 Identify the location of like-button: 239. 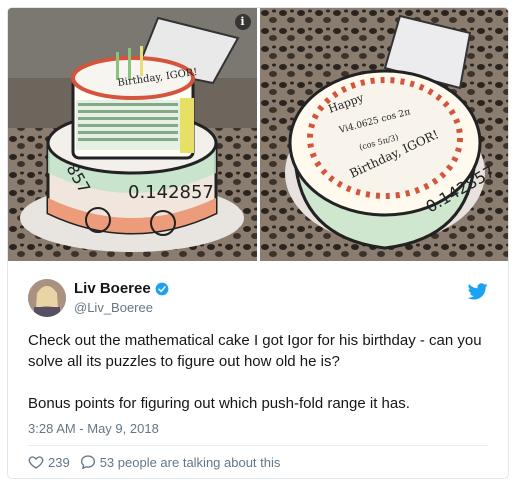
(49, 462).